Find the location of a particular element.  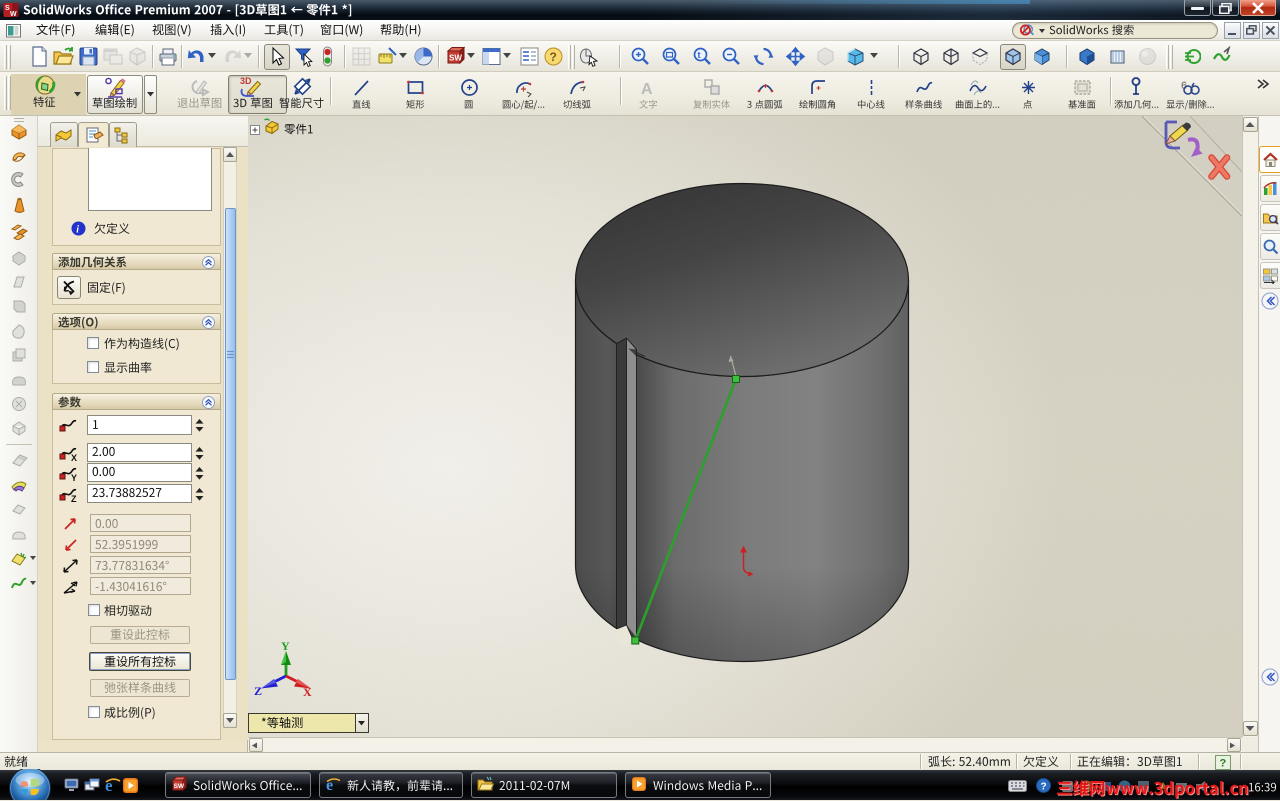

svg-text: 3D is located at coordinates (246, 81).